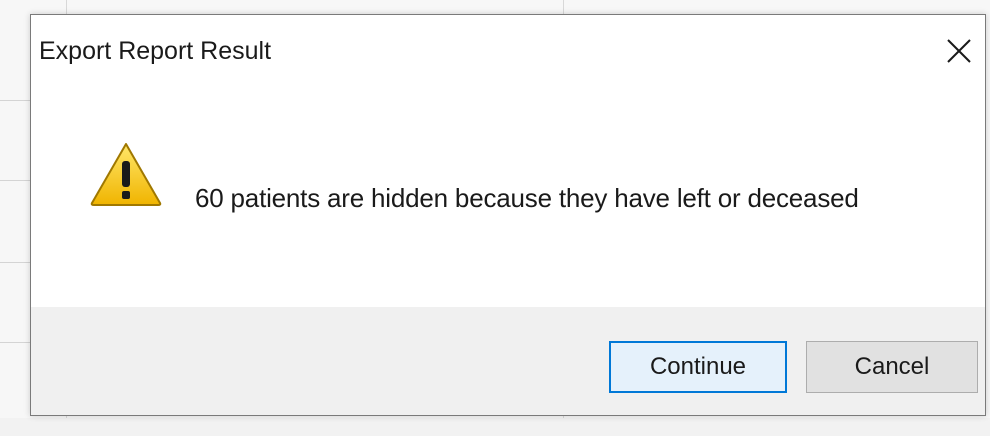 The width and height of the screenshot is (990, 436). What do you see at coordinates (495, 427) in the screenshot?
I see `background-row` at bounding box center [495, 427].